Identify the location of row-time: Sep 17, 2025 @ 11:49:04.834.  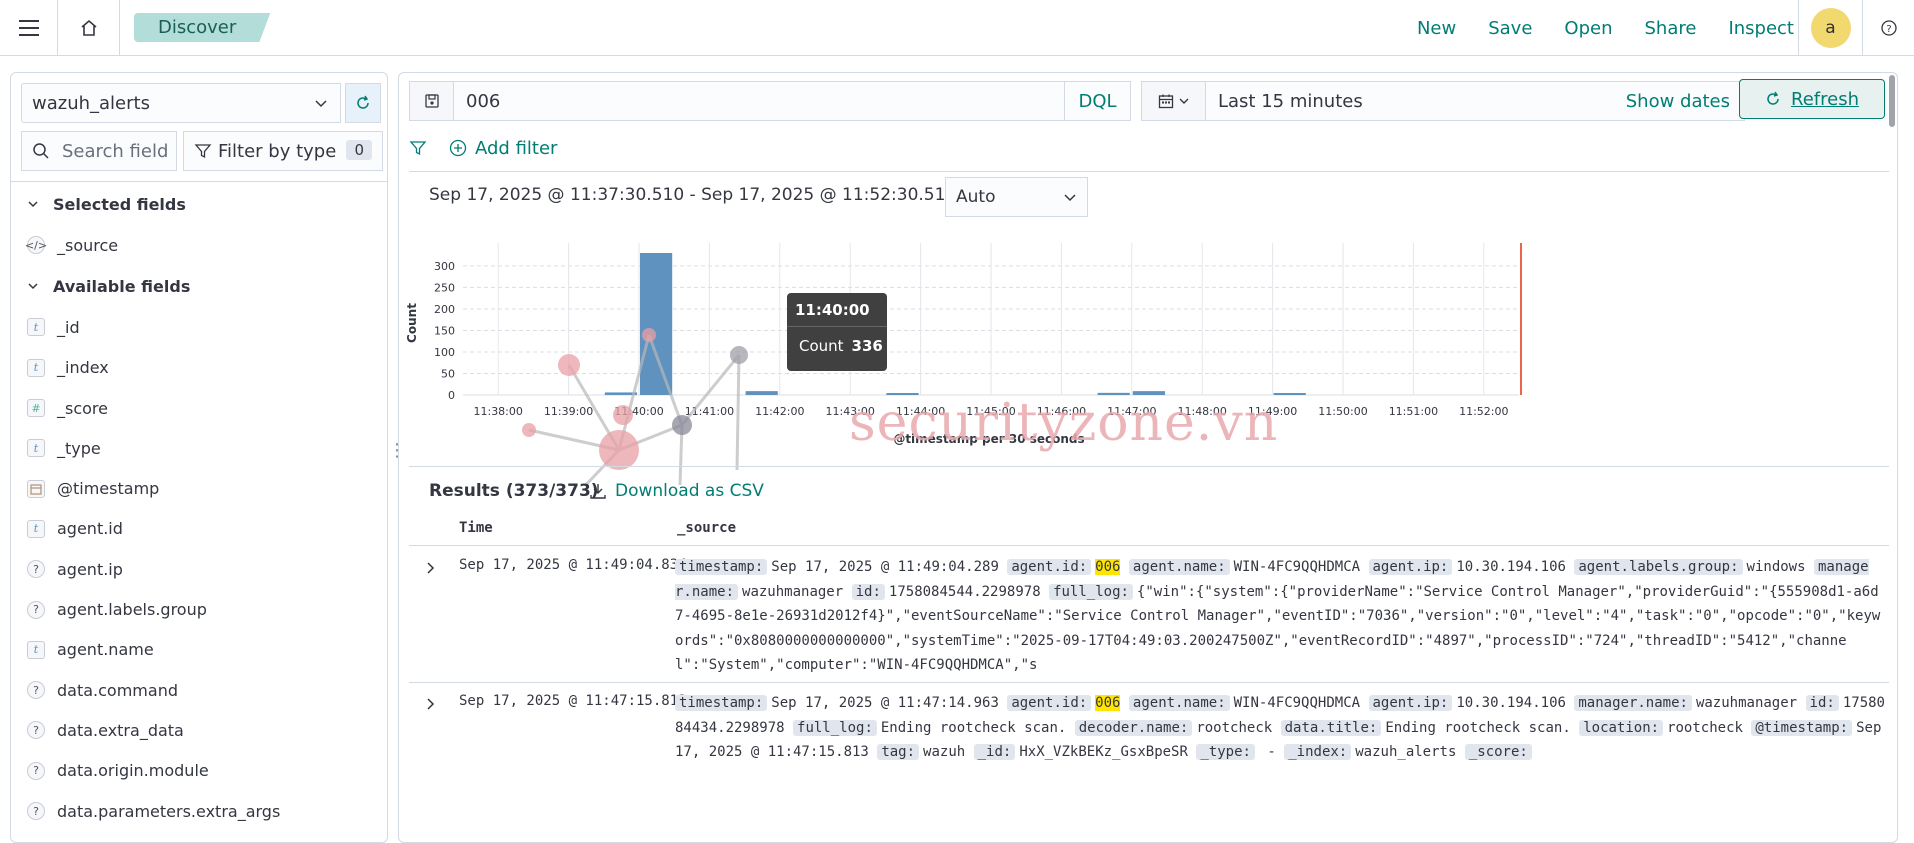
(573, 565).